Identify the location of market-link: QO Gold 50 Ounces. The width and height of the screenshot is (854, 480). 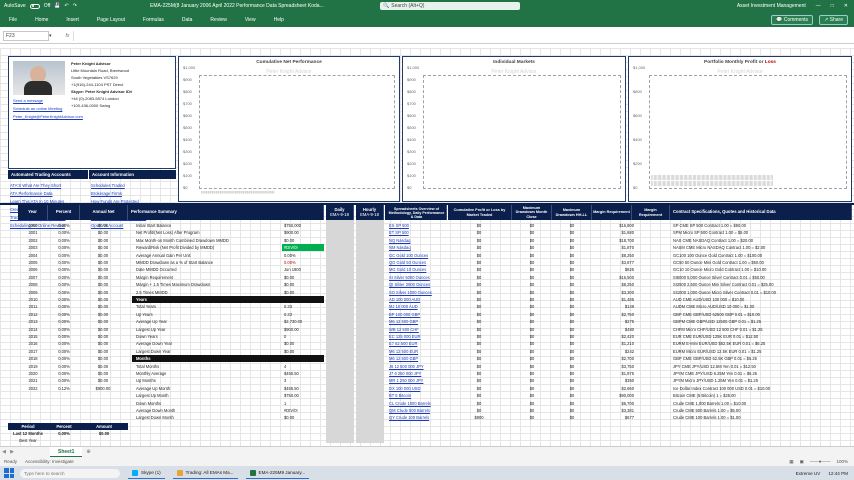
(416, 262).